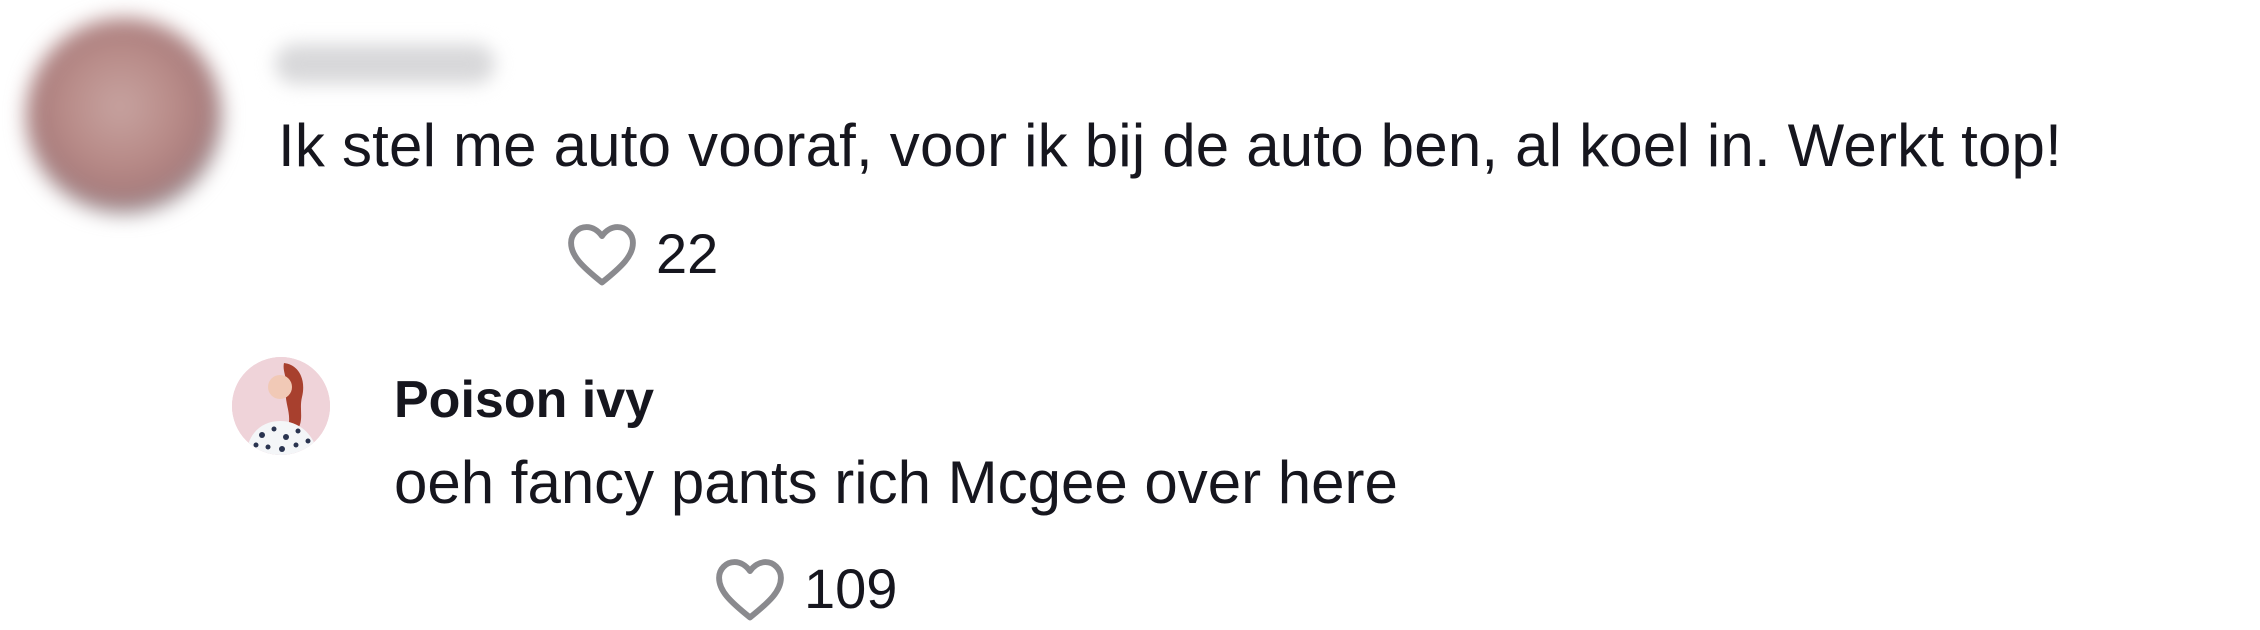 This screenshot has width=2260, height=630. I want to click on reply-like-button: 109, so click(804, 589).